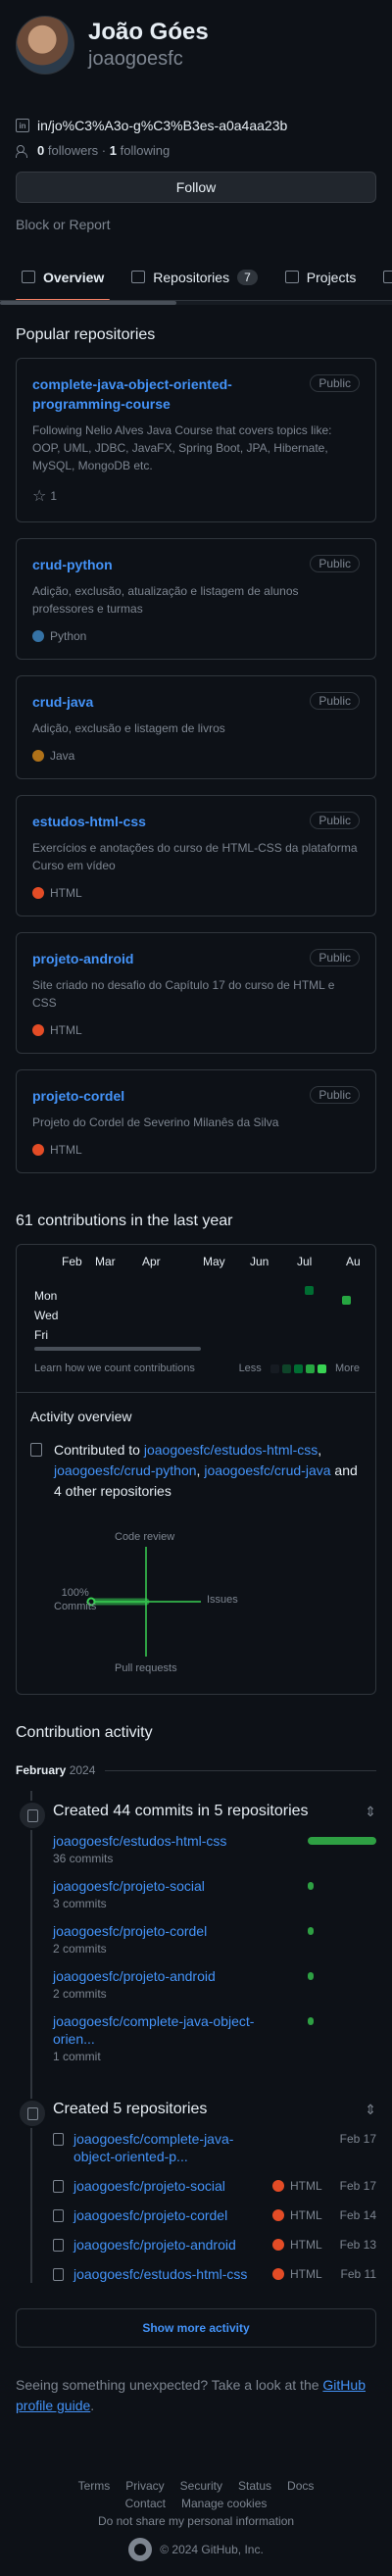 This screenshot has height=2576, width=392. I want to click on repo-push-icon, so click(32, 1815).